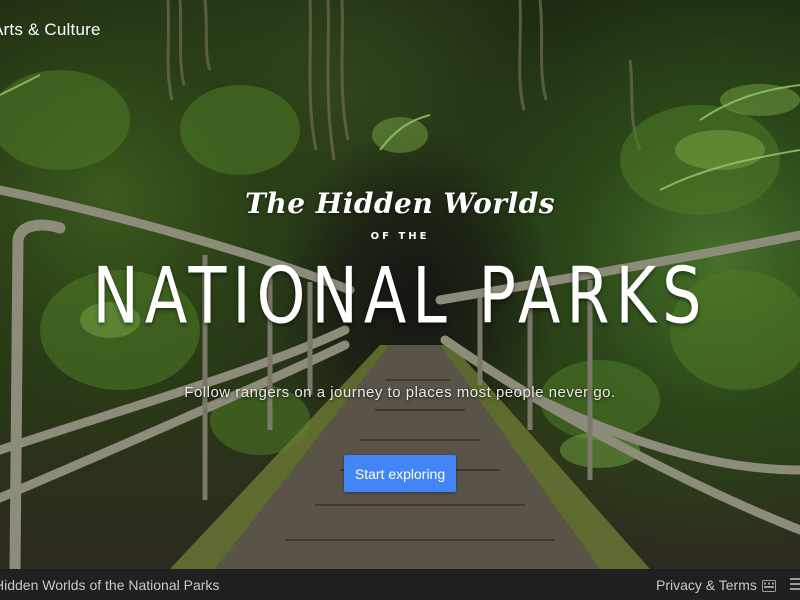 This screenshot has height=600, width=800. Describe the element at coordinates (400, 296) in the screenshot. I see `hero-main-title: NATIONAL PARKS` at that location.